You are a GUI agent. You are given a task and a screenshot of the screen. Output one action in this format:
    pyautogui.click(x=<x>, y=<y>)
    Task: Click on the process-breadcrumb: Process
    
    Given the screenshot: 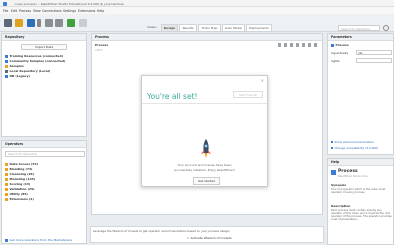 What is the action you would take?
    pyautogui.click(x=101, y=45)
    